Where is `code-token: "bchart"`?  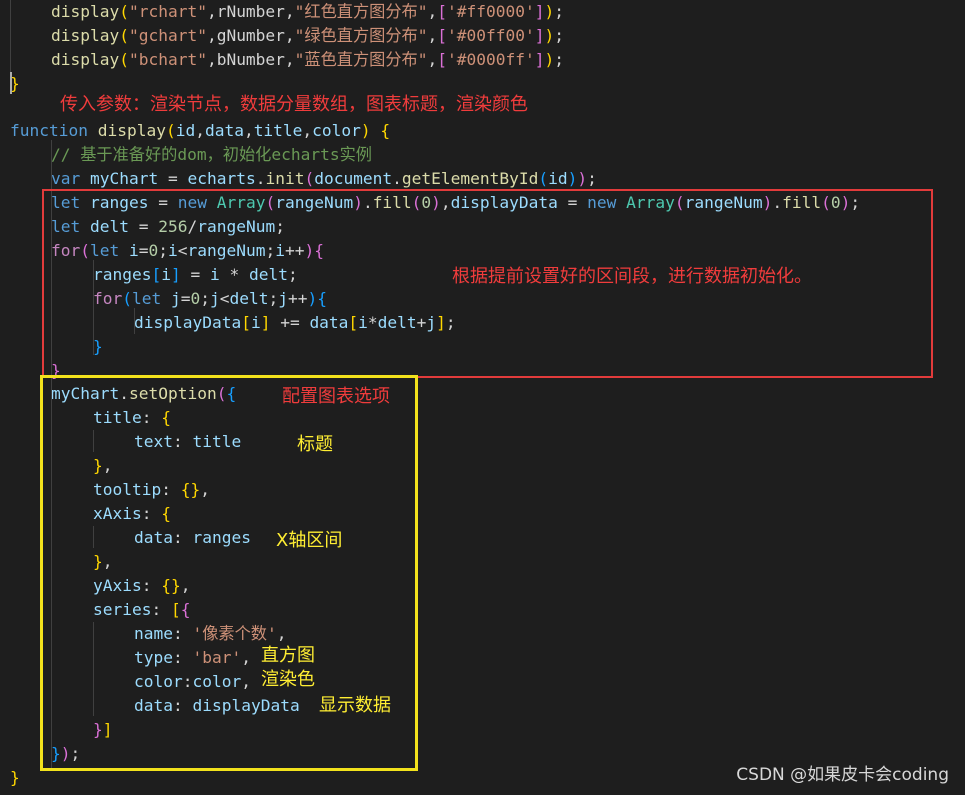 code-token: "bchart" is located at coordinates (167, 59).